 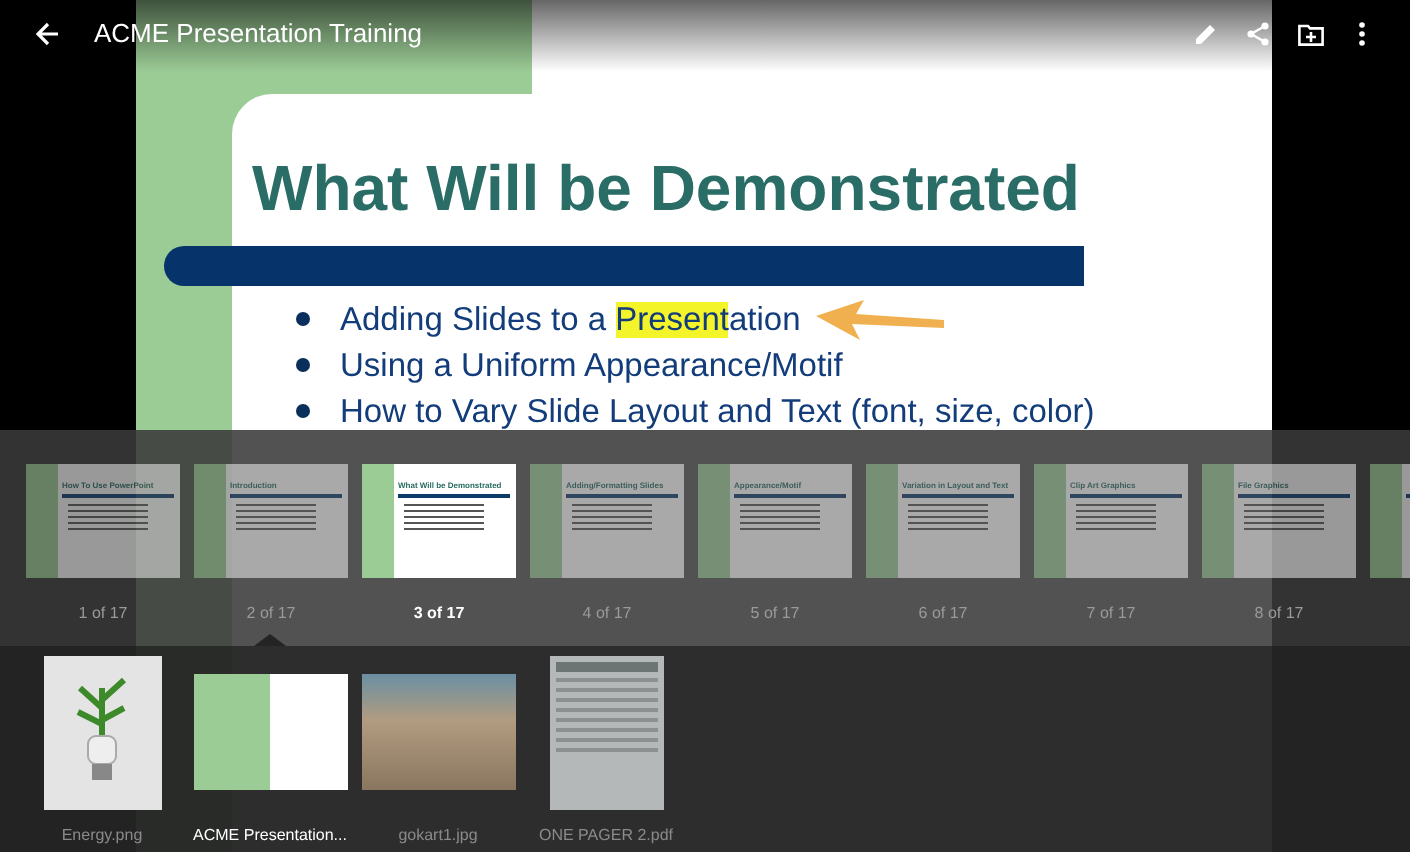 I want to click on slide-number-label: 6 of 17, so click(x=943, y=614).